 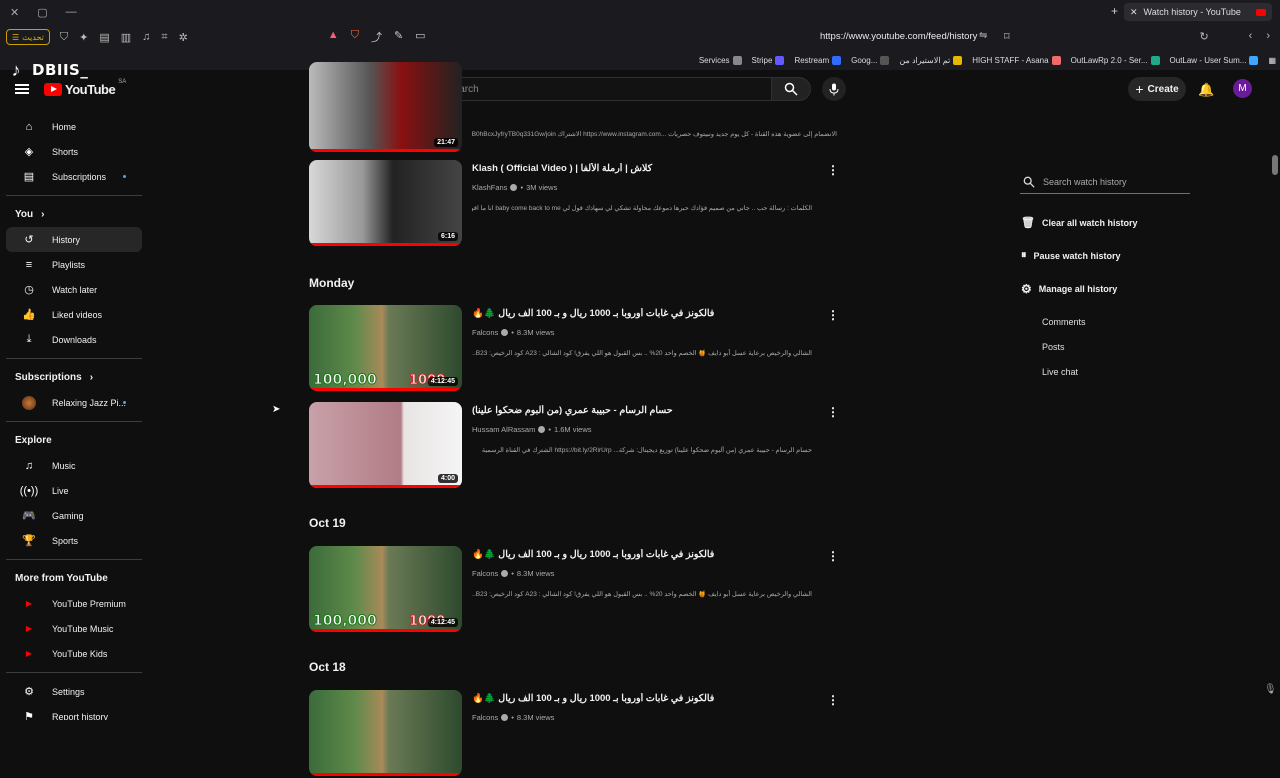 I want to click on sidebar-item-report-history: ⚑ Report history, so click(x=74, y=712).